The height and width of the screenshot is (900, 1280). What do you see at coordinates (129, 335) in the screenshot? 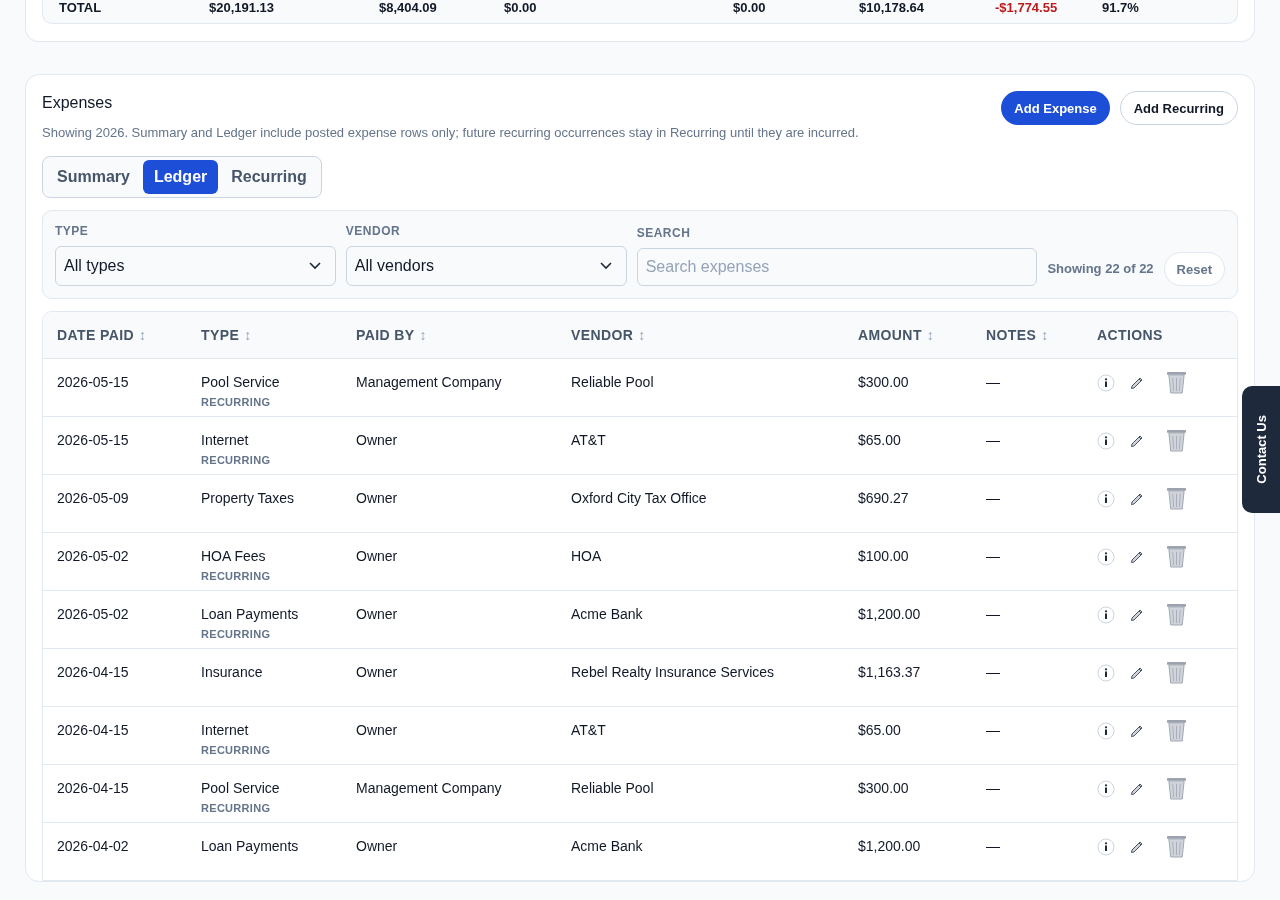
I see `column-header: DATE PAID ↕` at bounding box center [129, 335].